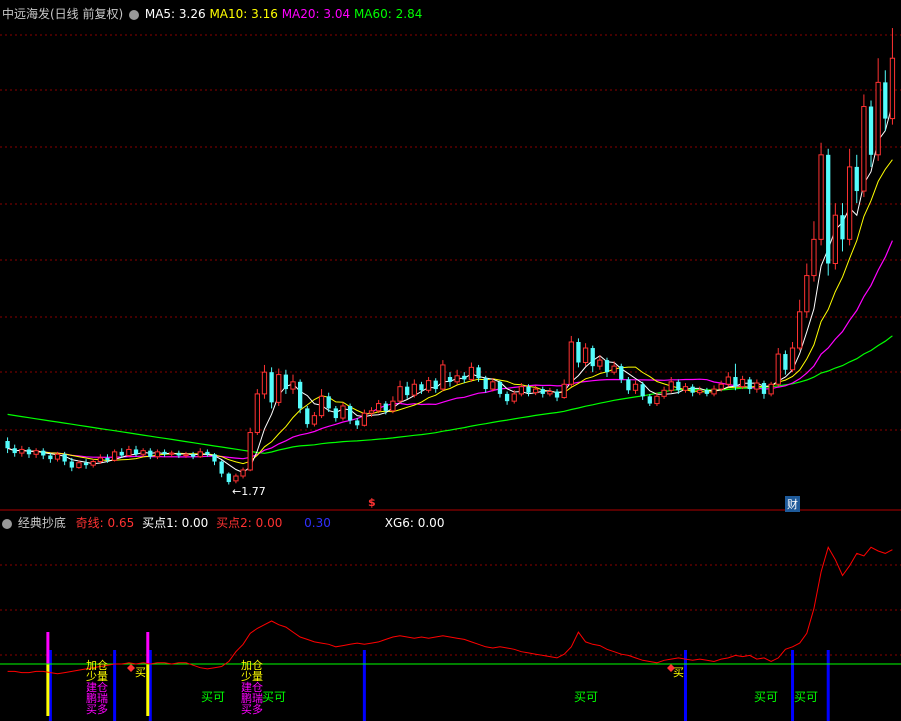 This screenshot has height=721, width=901. I want to click on xg6-value: XG6: 0.00, so click(414, 523).